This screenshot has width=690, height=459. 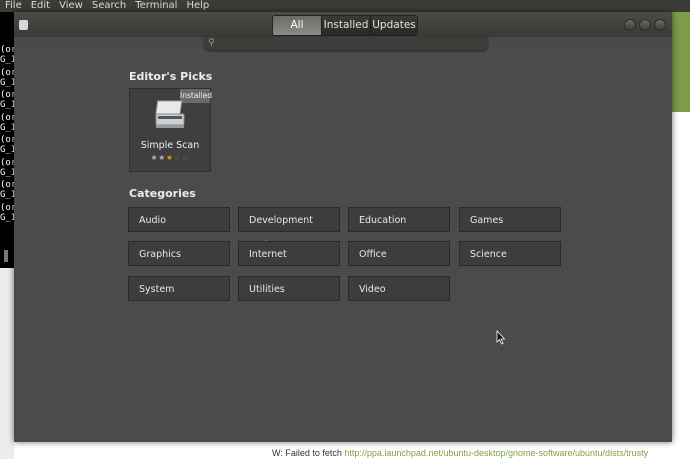 What do you see at coordinates (399, 253) in the screenshot?
I see `category-office: Office` at bounding box center [399, 253].